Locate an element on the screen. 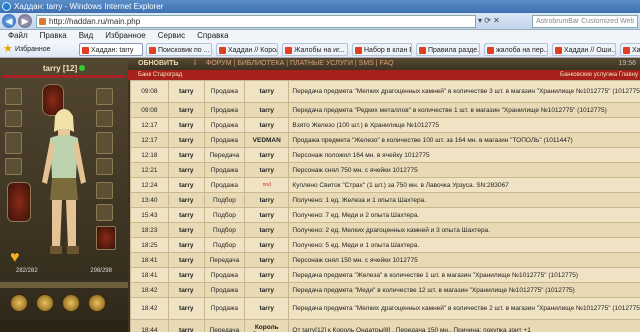 The image size is (640, 332). equip-slot-earring is located at coordinates (104, 96).